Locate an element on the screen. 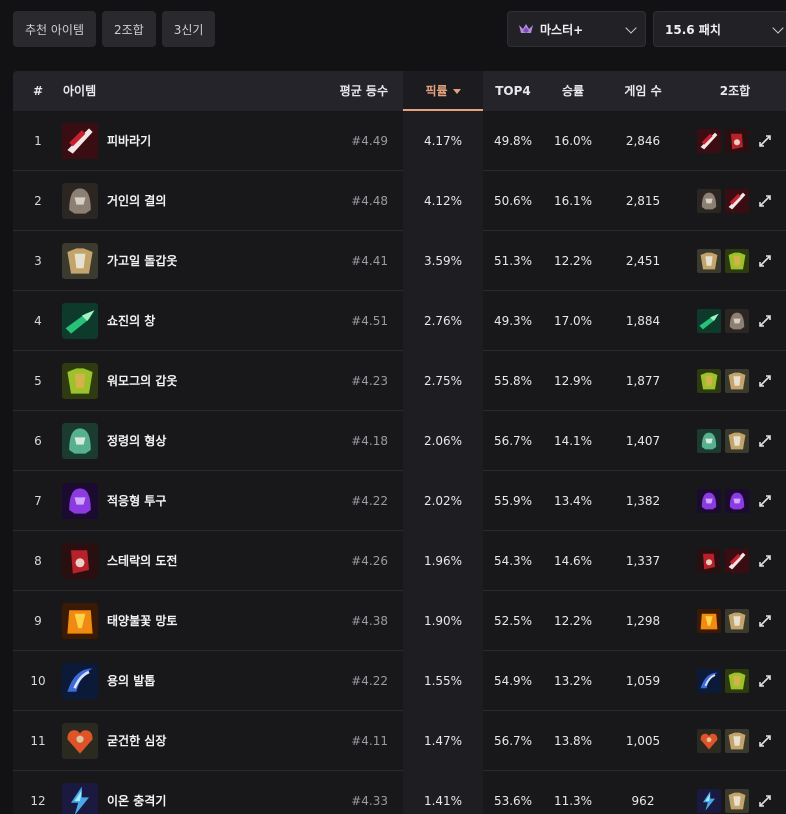  table-row: 9 태양불꽃 망토 #4.38 1.90% 52.5% 12.2% 1,298 is located at coordinates (399, 621).